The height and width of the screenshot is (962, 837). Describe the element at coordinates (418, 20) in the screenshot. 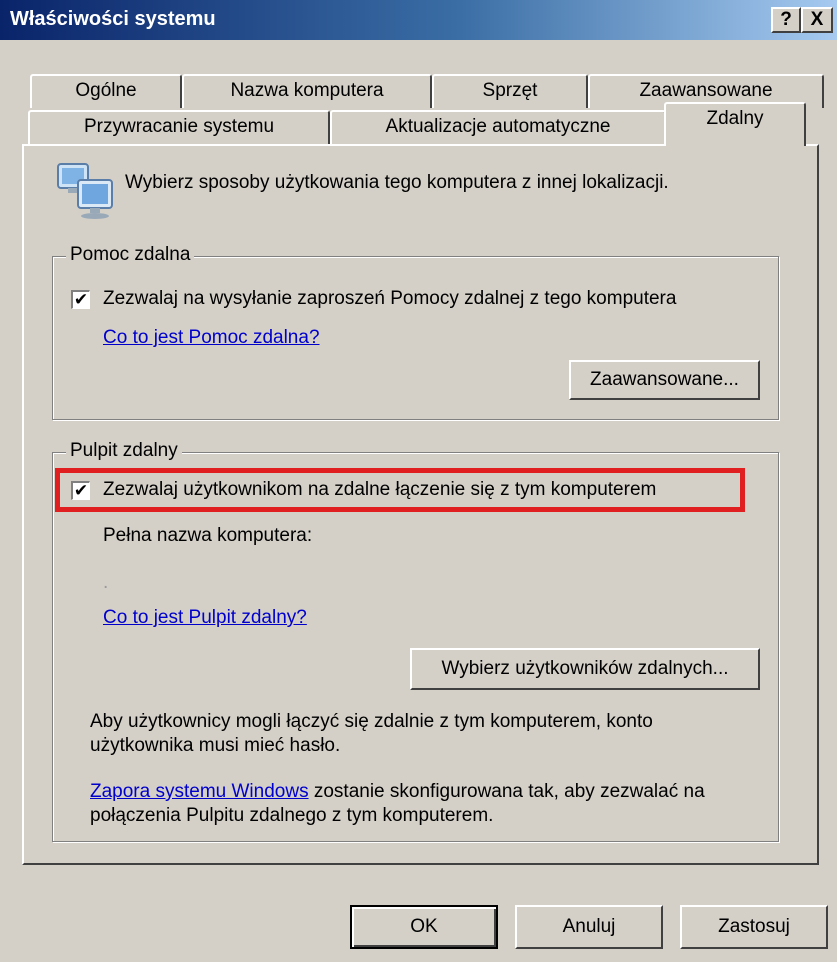

I see `title-bar: Właściwości systemu ? X` at that location.